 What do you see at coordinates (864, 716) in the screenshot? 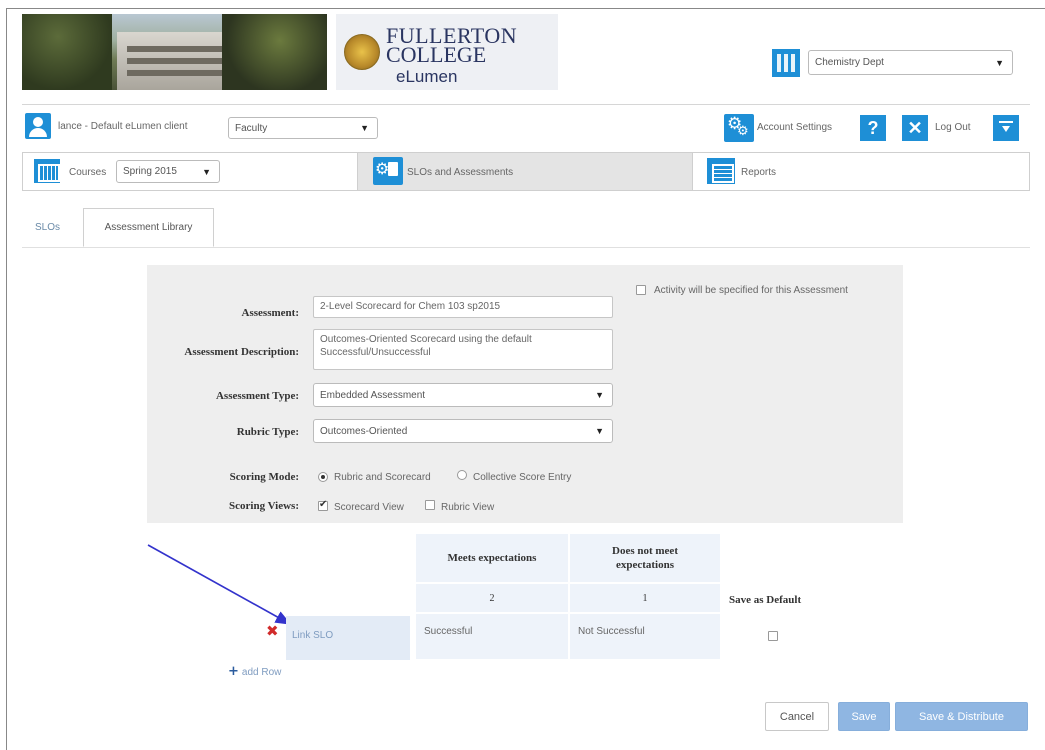
I see `save-button: Save` at bounding box center [864, 716].